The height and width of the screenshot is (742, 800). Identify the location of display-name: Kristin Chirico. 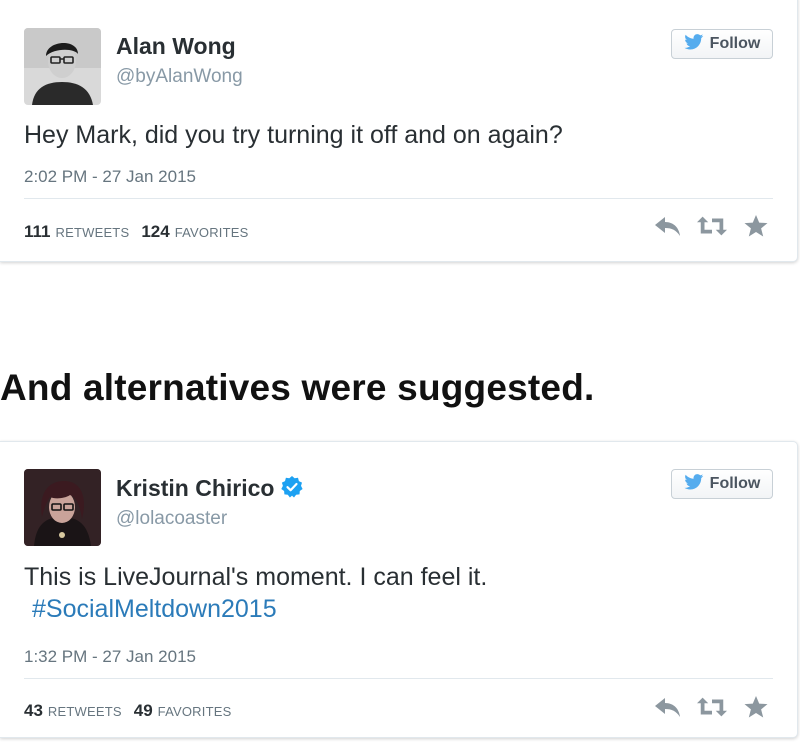
(210, 490).